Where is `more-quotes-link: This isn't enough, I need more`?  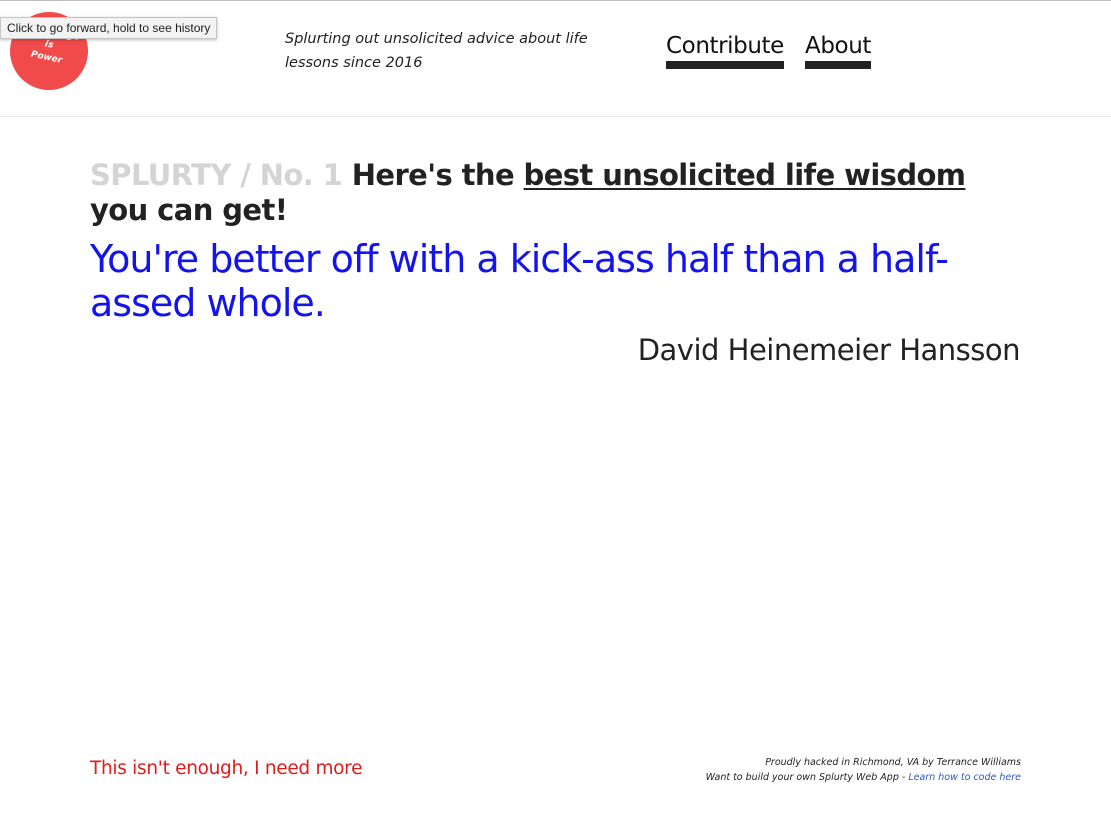 more-quotes-link: This isn't enough, I need more is located at coordinates (226, 769).